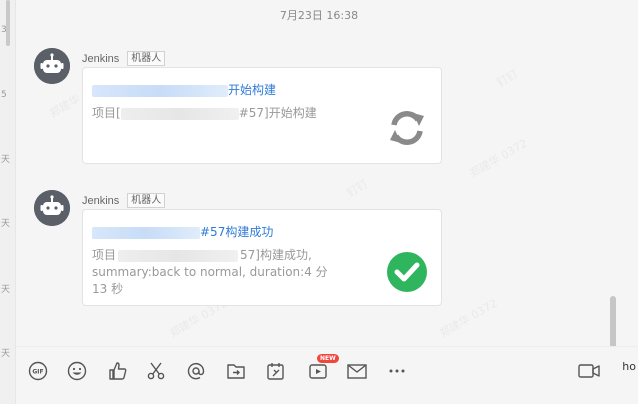 This screenshot has height=404, width=638. What do you see at coordinates (614, 173) in the screenshot?
I see `chat-scrollbar-track` at bounding box center [614, 173].